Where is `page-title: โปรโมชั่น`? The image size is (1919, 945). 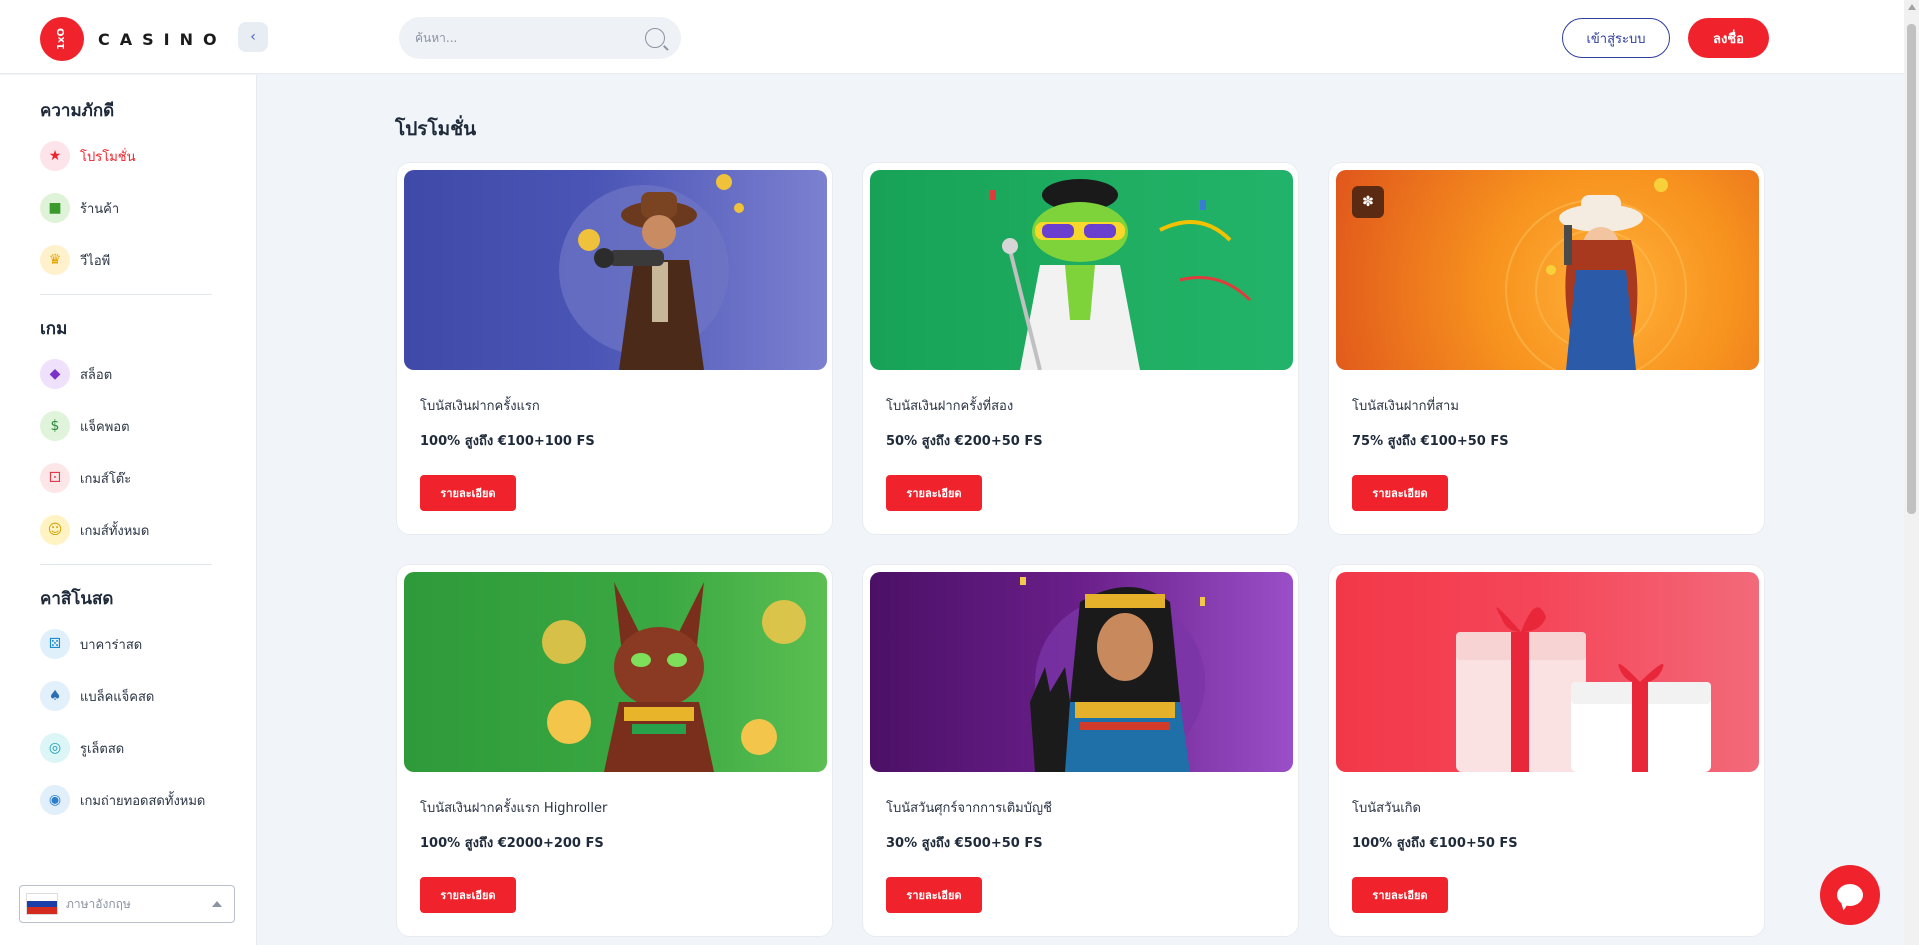 page-title: โปรโมชั่น is located at coordinates (436, 129).